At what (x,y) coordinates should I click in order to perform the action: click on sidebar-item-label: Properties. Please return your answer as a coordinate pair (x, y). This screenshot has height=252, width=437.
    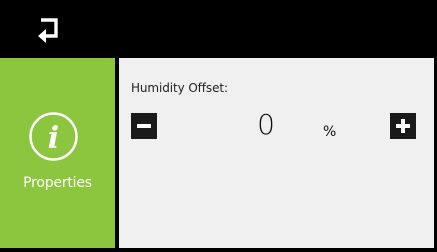
    Looking at the image, I should click on (57, 183).